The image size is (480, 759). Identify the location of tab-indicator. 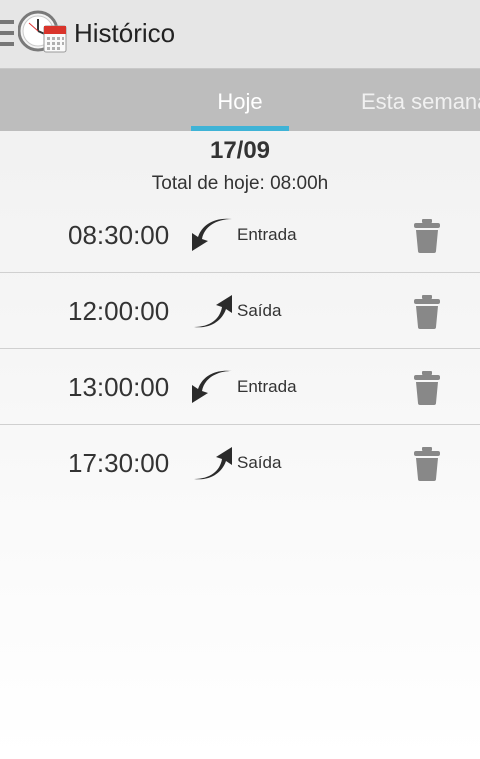
(240, 128).